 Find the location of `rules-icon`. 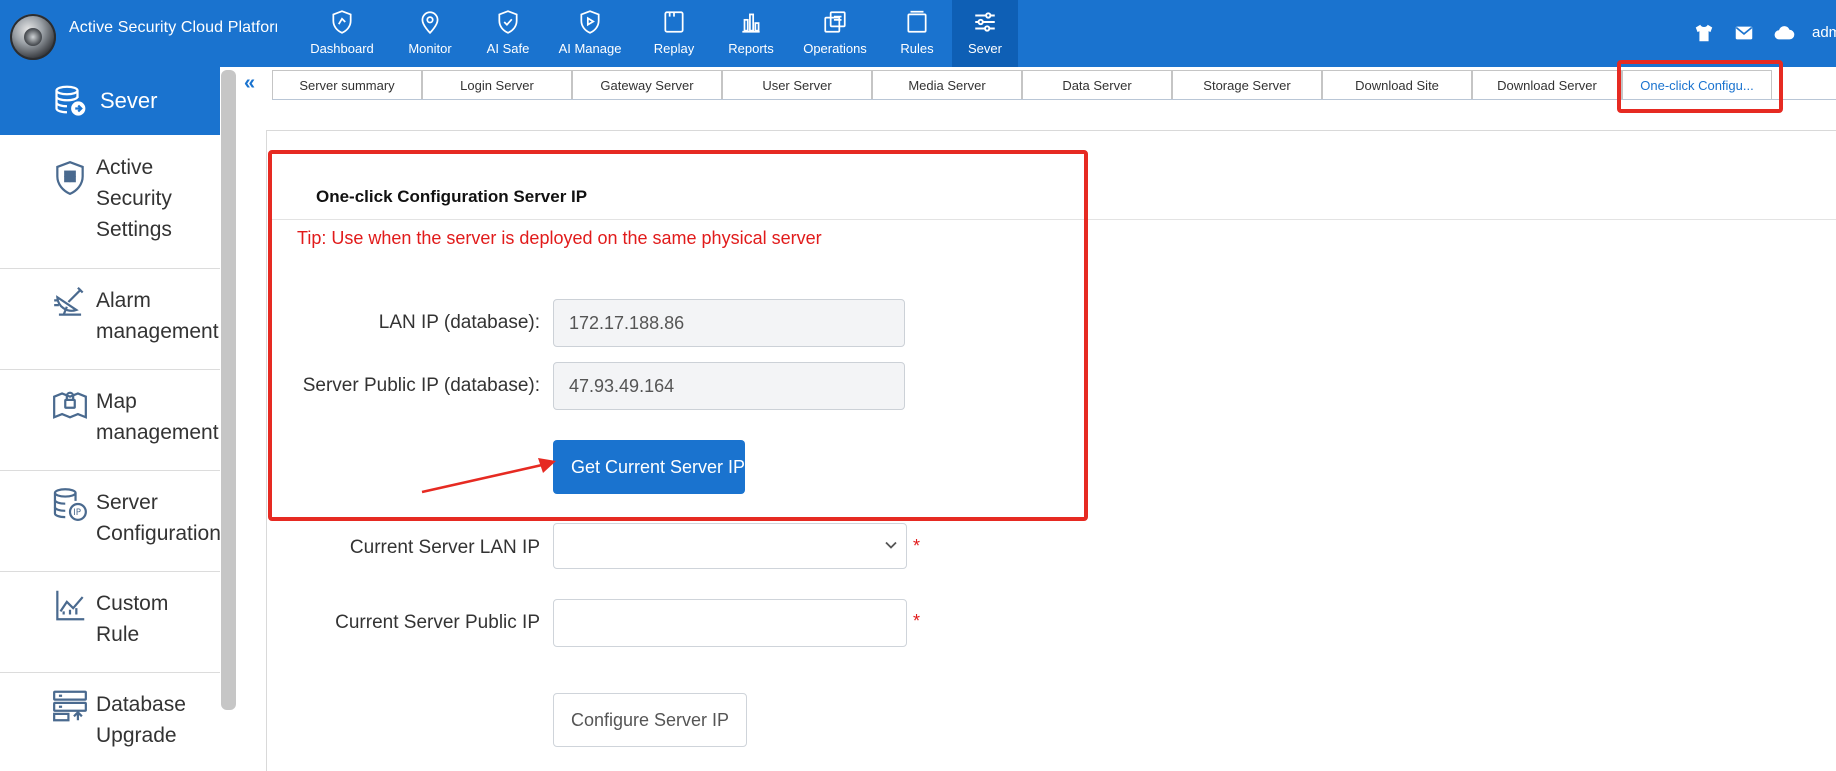

rules-icon is located at coordinates (917, 21).